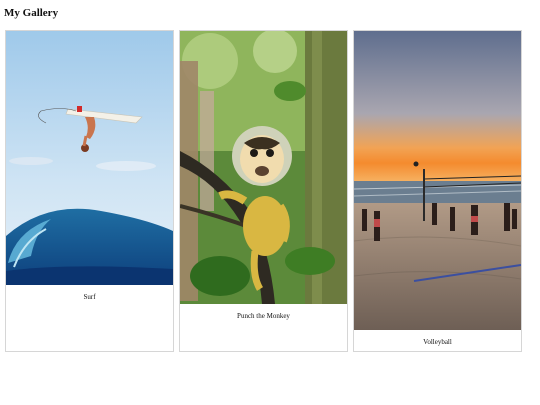  What do you see at coordinates (31, 13) in the screenshot?
I see `page-title: My Gallery` at bounding box center [31, 13].